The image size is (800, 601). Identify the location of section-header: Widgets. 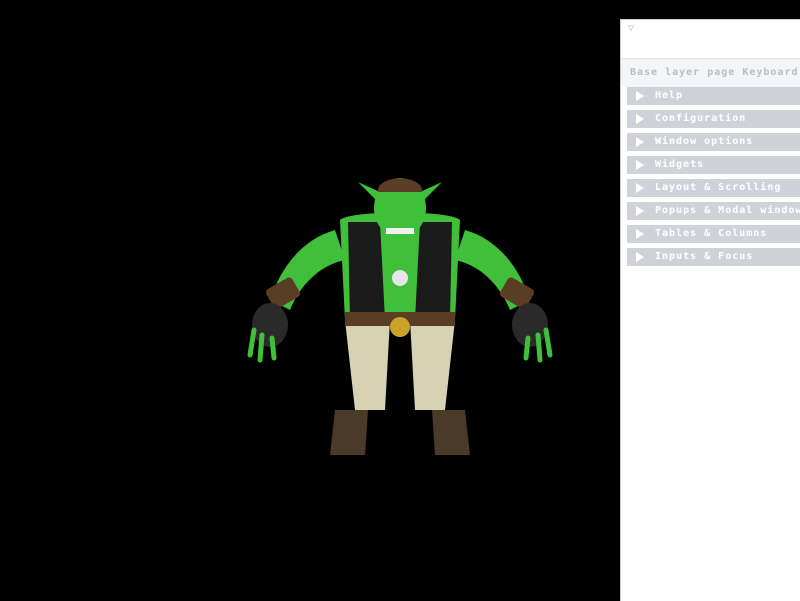
(713, 165).